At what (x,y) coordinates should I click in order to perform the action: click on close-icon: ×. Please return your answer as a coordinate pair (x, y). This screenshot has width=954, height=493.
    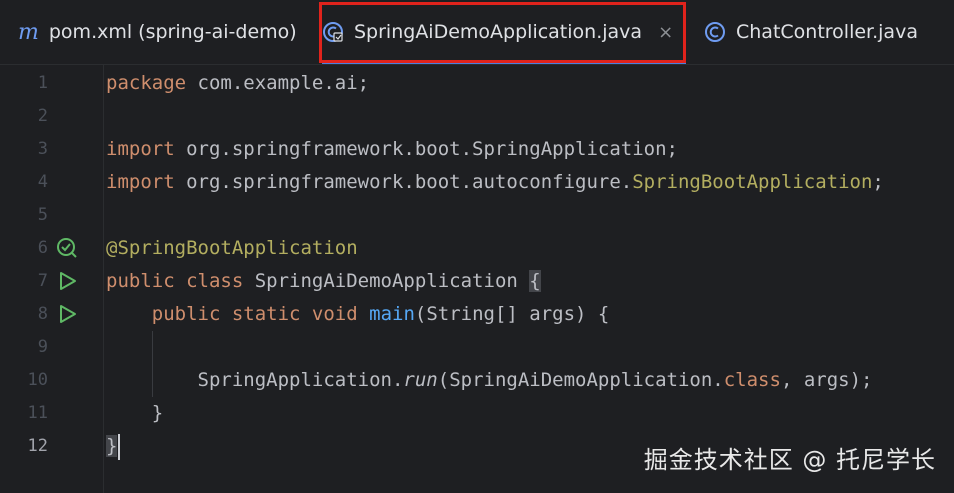
    Looking at the image, I should click on (665, 32).